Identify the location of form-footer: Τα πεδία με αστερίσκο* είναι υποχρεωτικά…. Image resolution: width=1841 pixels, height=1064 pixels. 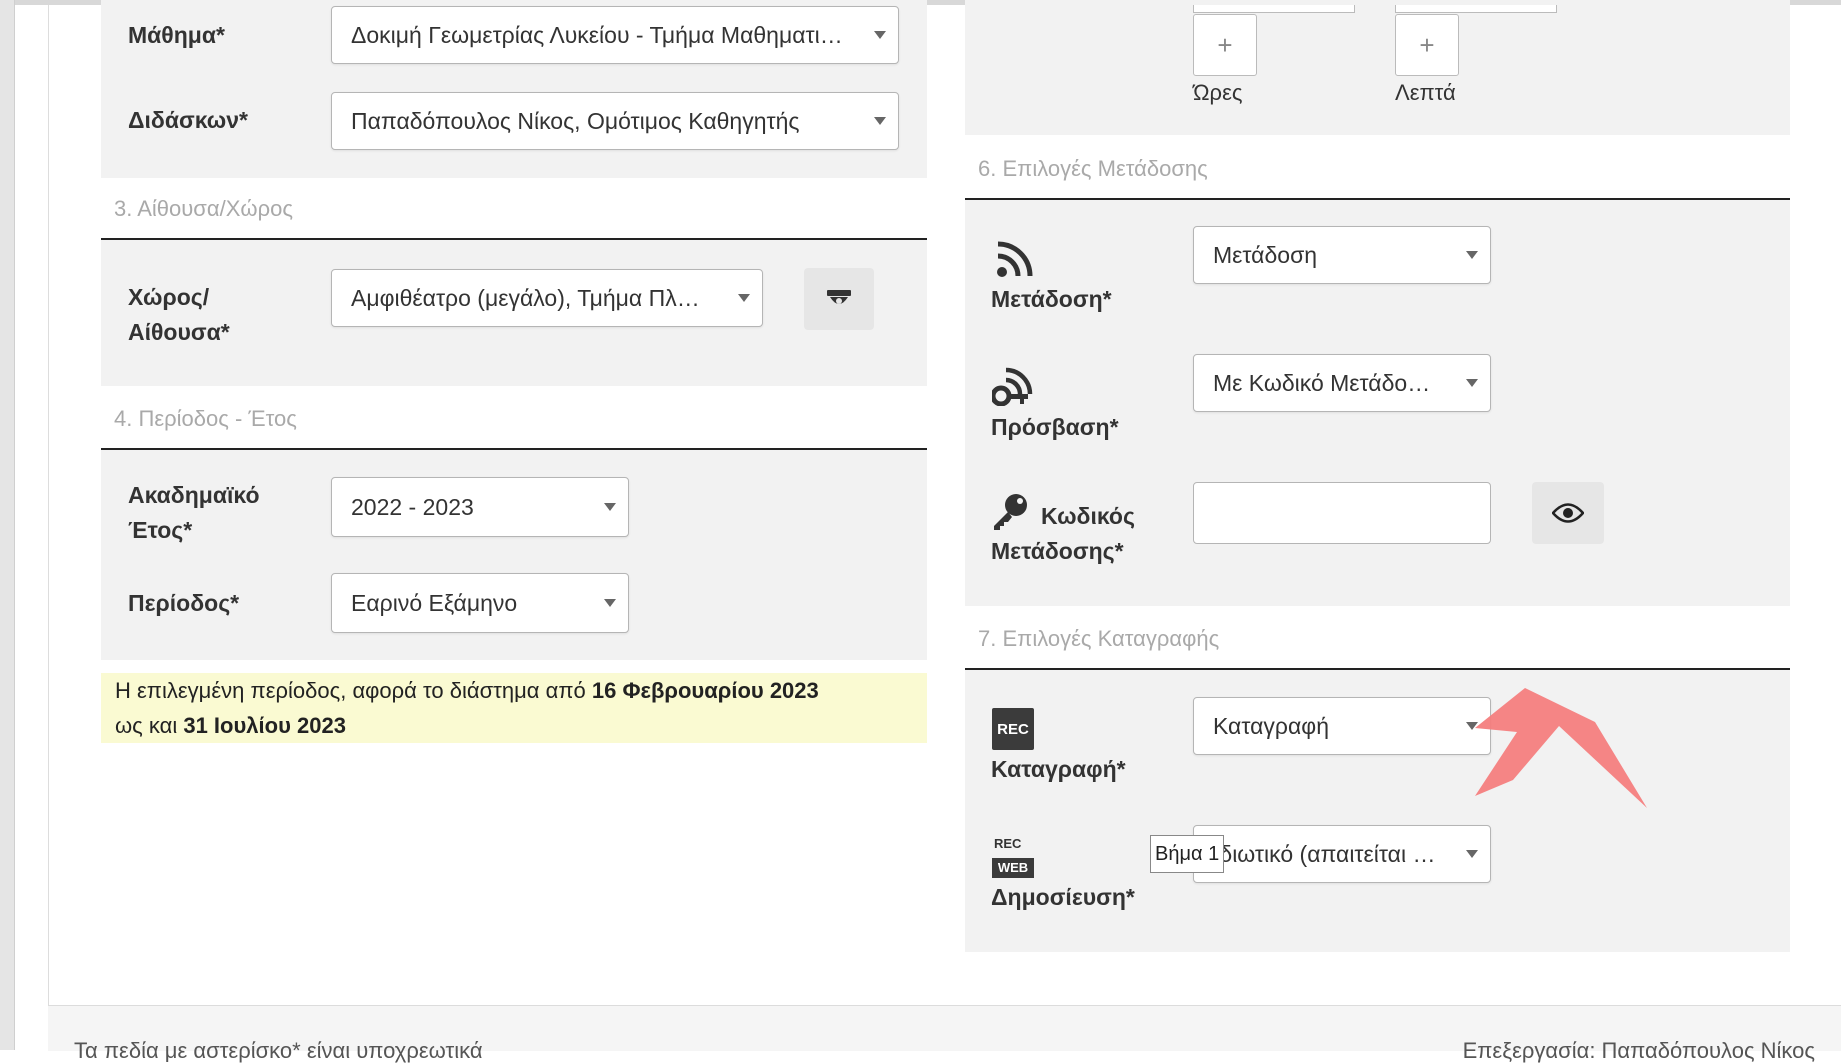
(944, 1034).